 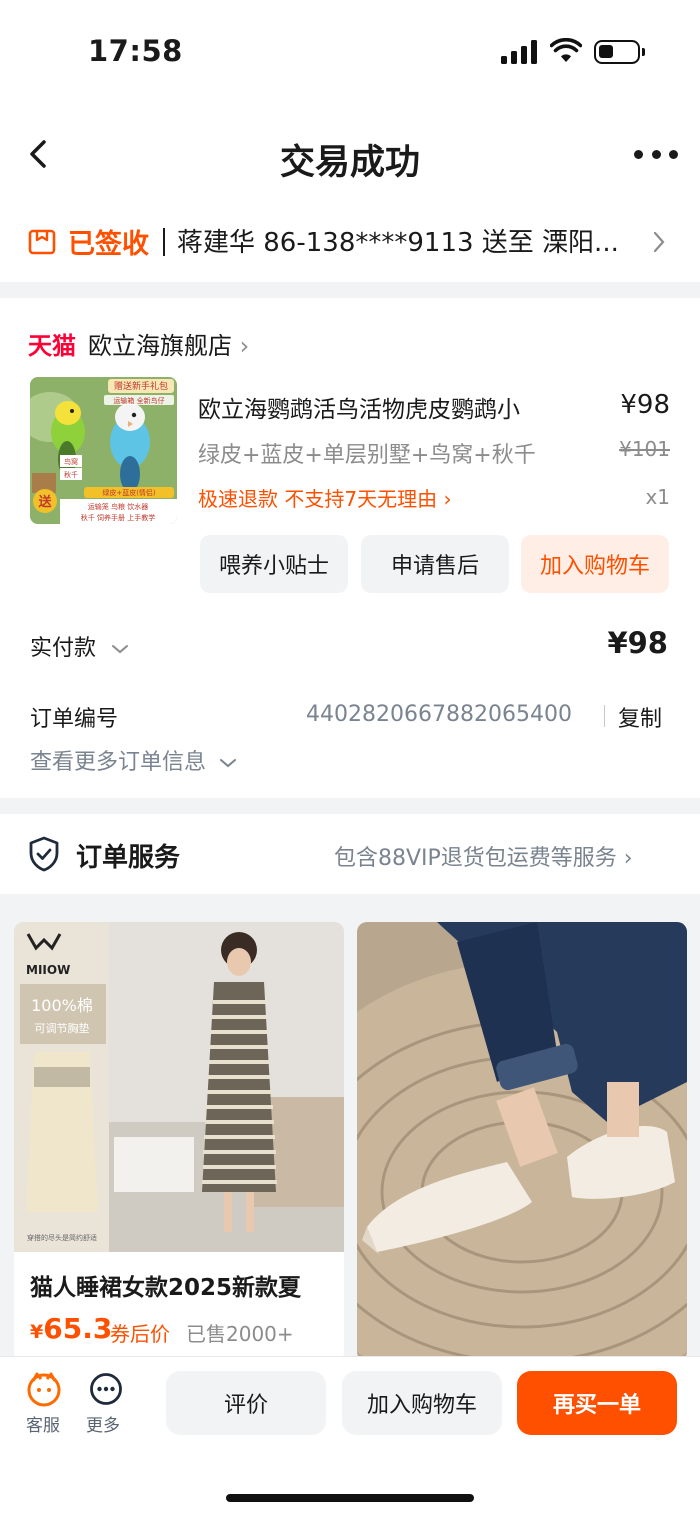 I want to click on order-service-title: 订单服务, so click(x=128, y=858).